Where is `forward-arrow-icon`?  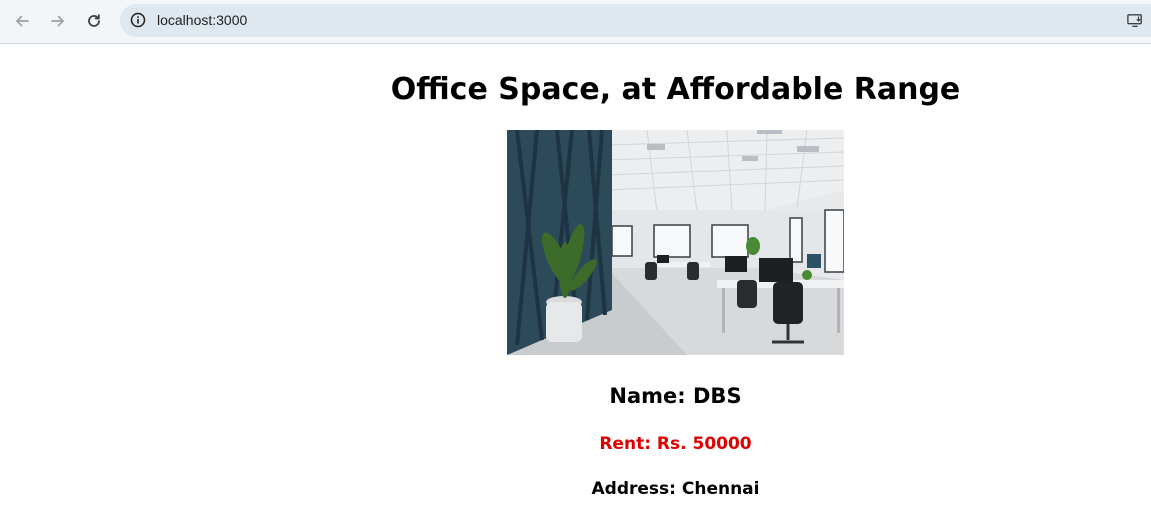
forward-arrow-icon is located at coordinates (57, 21).